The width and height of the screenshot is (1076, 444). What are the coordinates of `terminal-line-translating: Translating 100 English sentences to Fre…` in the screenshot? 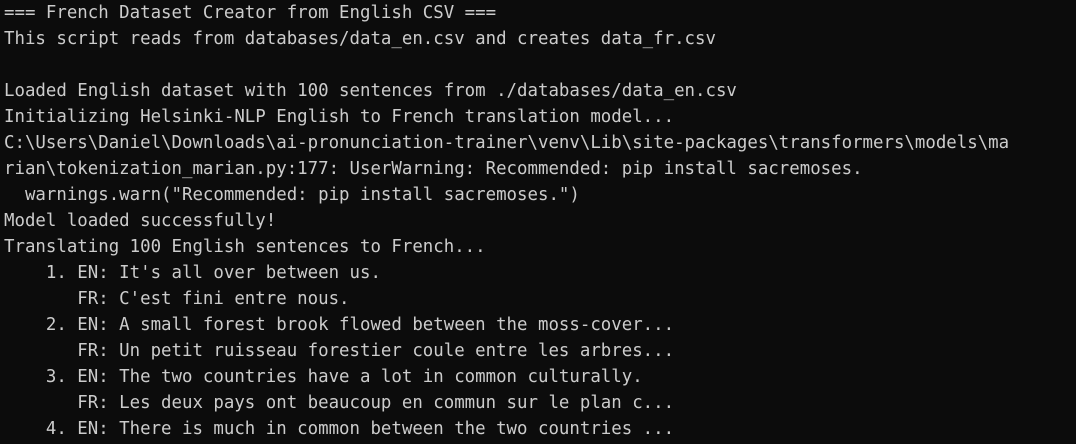 It's located at (245, 247).